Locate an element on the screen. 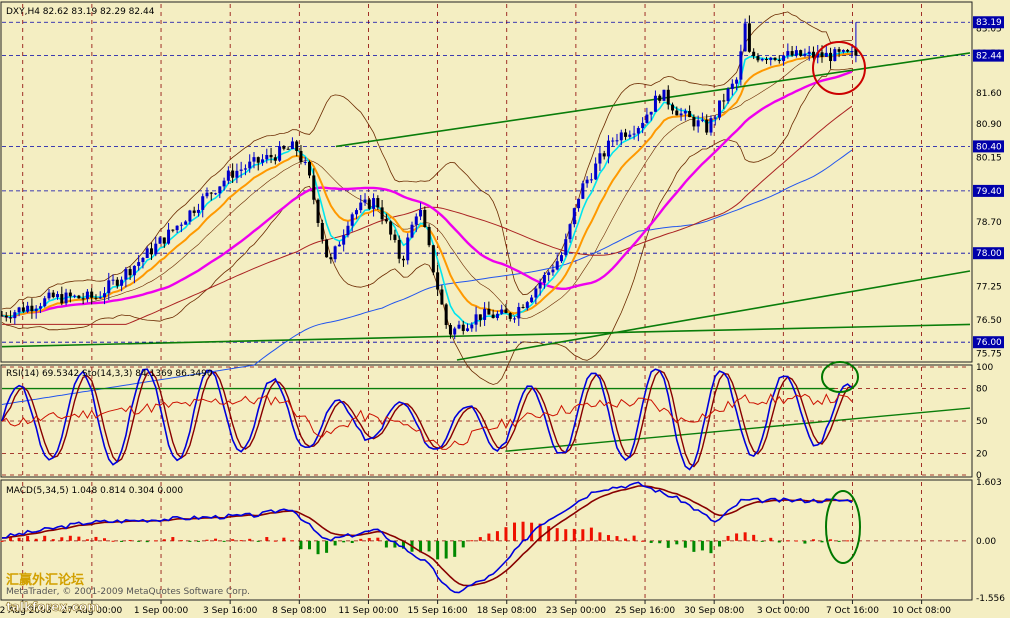 This screenshot has height=618, width=1010. time-tick-label: 7 Oct 16:00 is located at coordinates (852, 611).